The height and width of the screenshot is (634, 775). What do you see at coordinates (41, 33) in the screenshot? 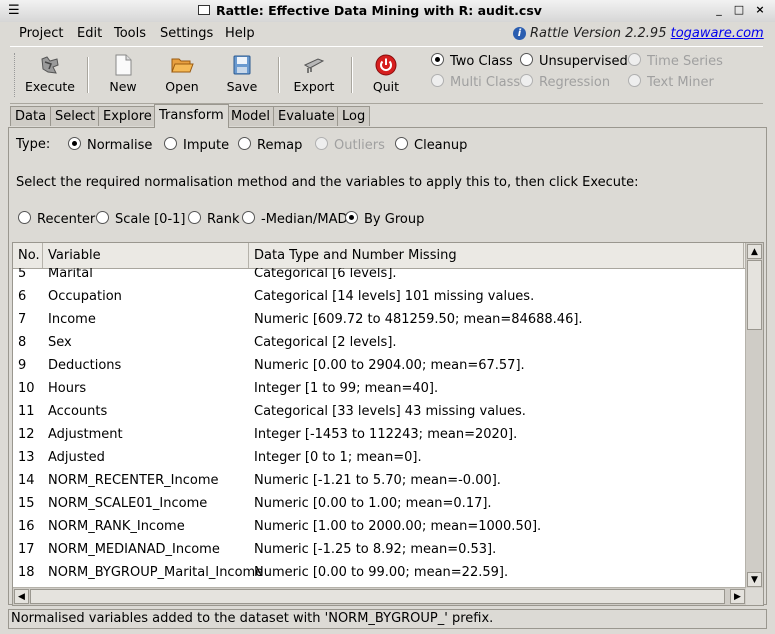
I see `menu-project: Project` at bounding box center [41, 33].